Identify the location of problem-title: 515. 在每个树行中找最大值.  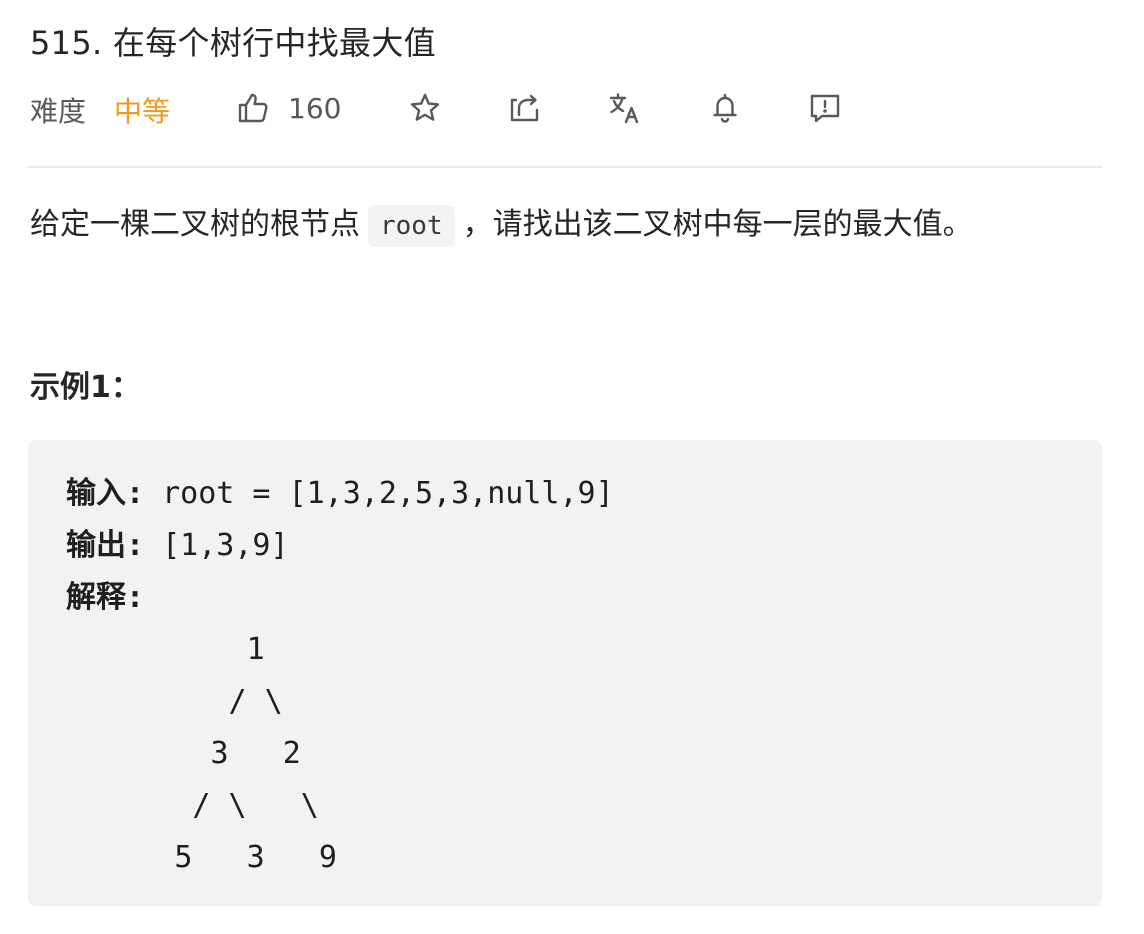
(233, 43).